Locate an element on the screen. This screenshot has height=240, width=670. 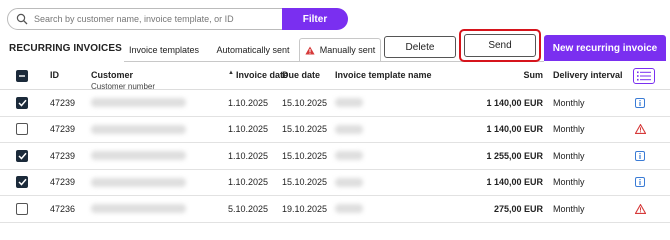
tab-label: Manually sent is located at coordinates (347, 50).